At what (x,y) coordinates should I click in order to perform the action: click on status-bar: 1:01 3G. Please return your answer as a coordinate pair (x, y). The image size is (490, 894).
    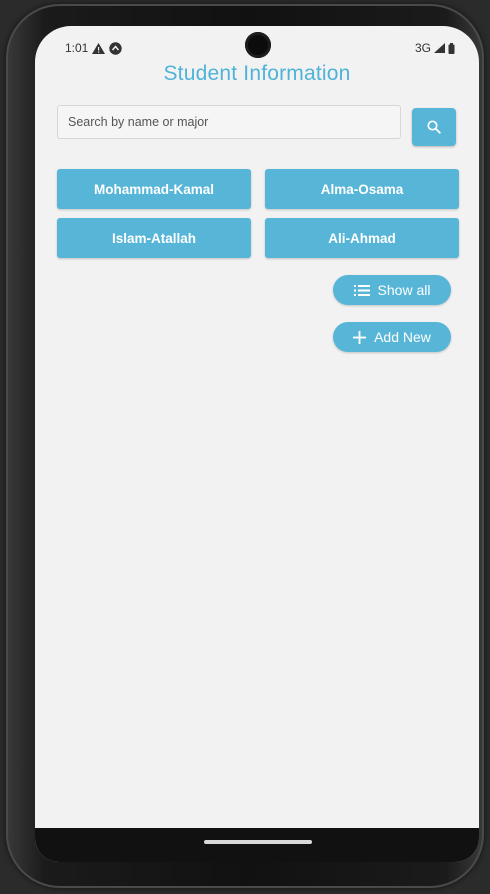
    Looking at the image, I should click on (257, 46).